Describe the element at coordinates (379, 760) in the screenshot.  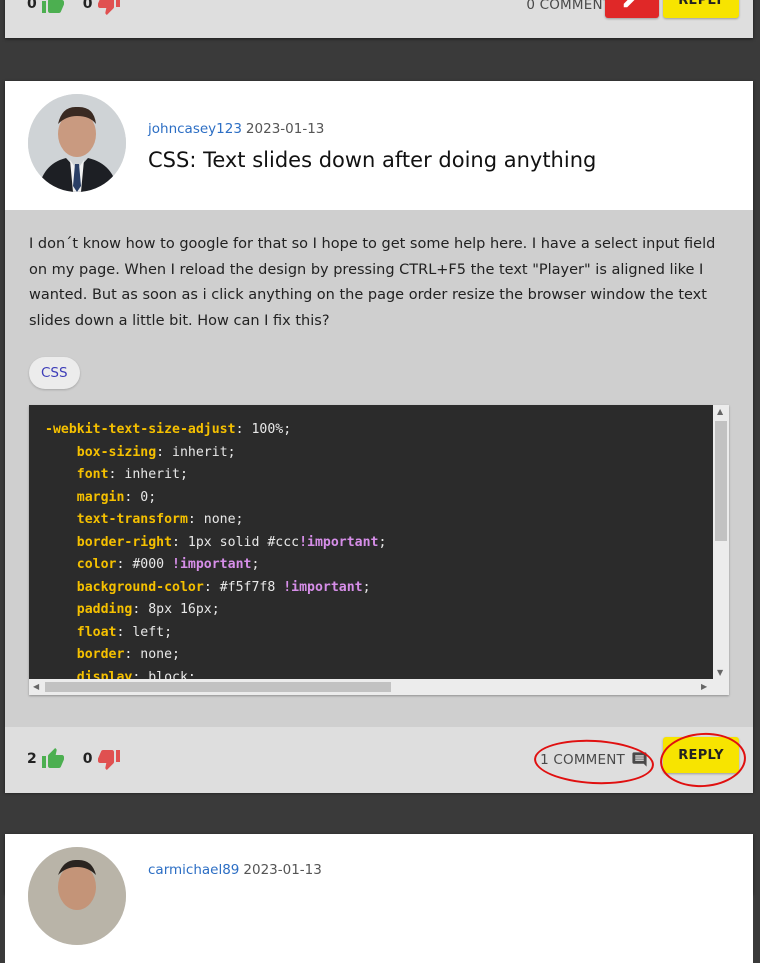
I see `post-footer: 2 0 1 COMMENT REPLY` at that location.